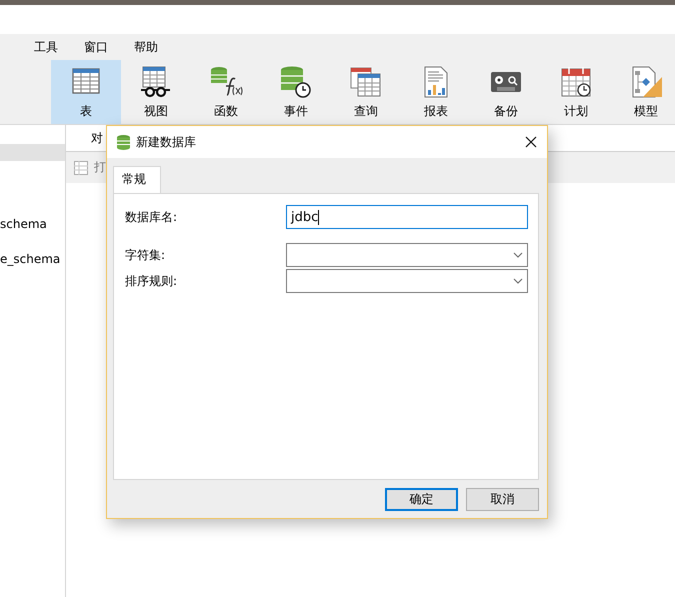 This screenshot has height=597, width=675. I want to click on menu-item: 帮助, so click(146, 47).